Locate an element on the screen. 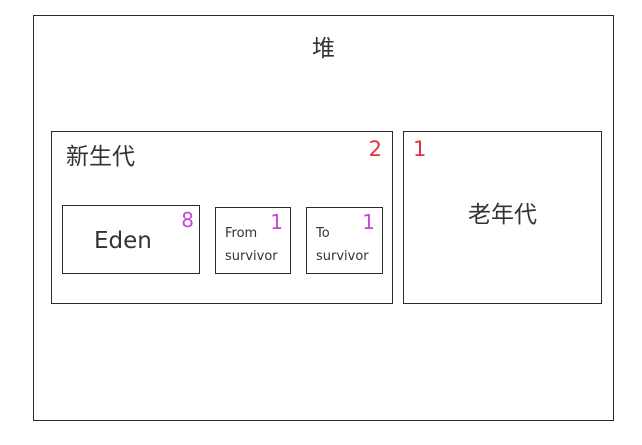  to-survivor-label-line2: survivor is located at coordinates (342, 256).